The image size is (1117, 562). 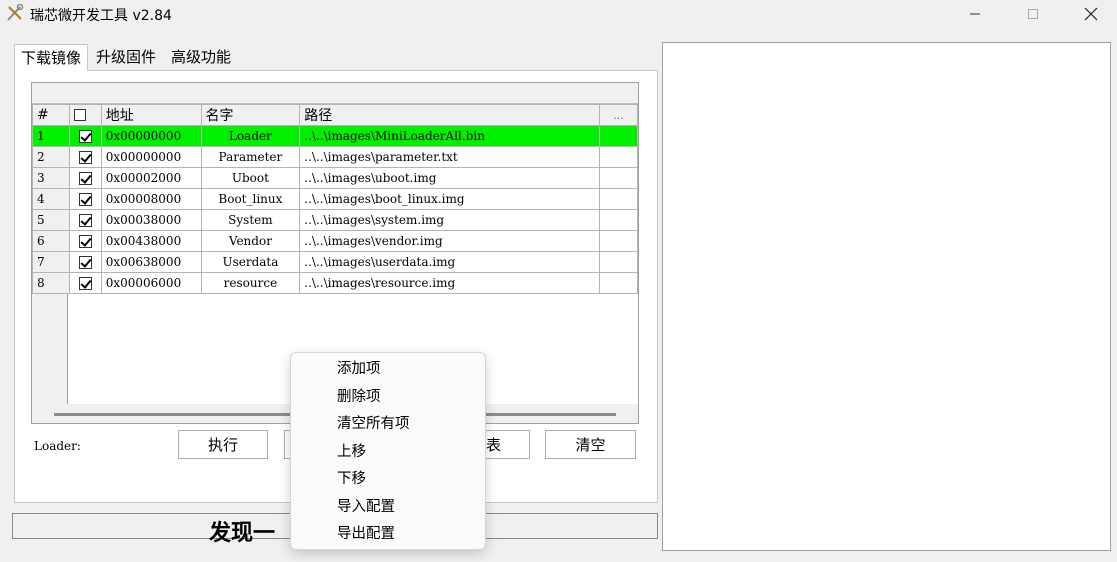 What do you see at coordinates (51, 283) in the screenshot?
I see `row-num: 8` at bounding box center [51, 283].